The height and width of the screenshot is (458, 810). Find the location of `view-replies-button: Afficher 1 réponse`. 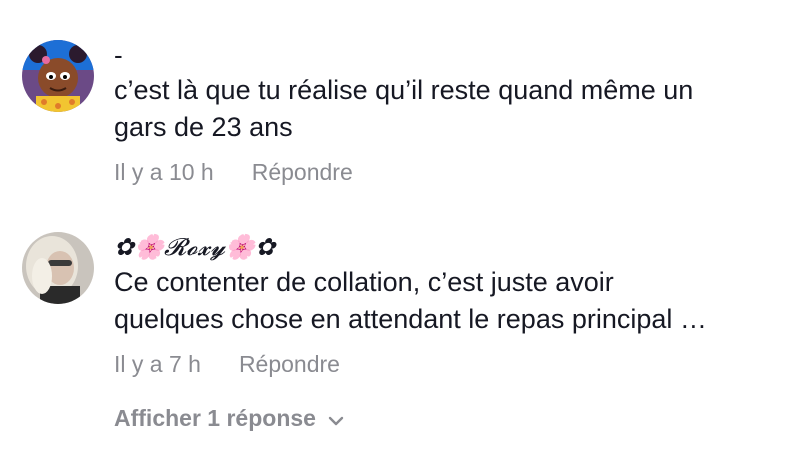

view-replies-button: Afficher 1 réponse is located at coordinates (229, 418).